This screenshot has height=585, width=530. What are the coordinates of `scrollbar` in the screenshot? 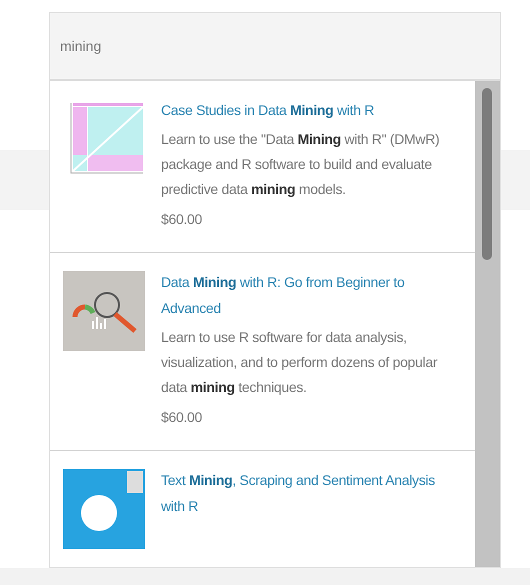 It's located at (487, 324).